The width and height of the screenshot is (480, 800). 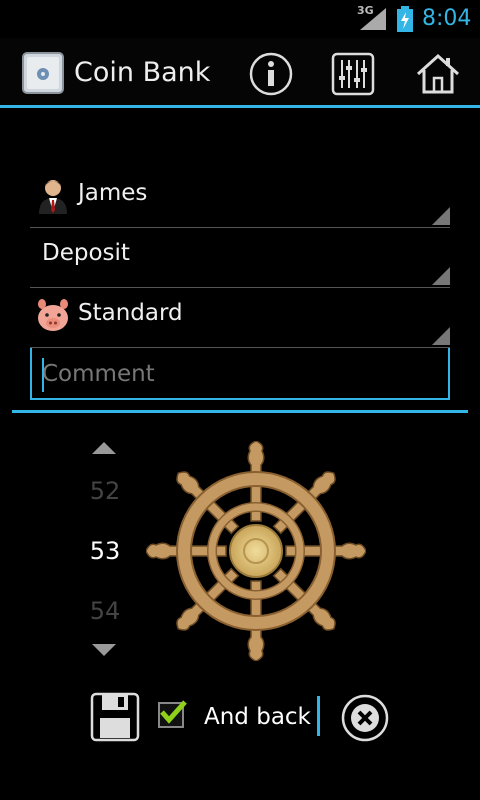 I want to click on decrement-arrow-icon, so click(x=104, y=650).